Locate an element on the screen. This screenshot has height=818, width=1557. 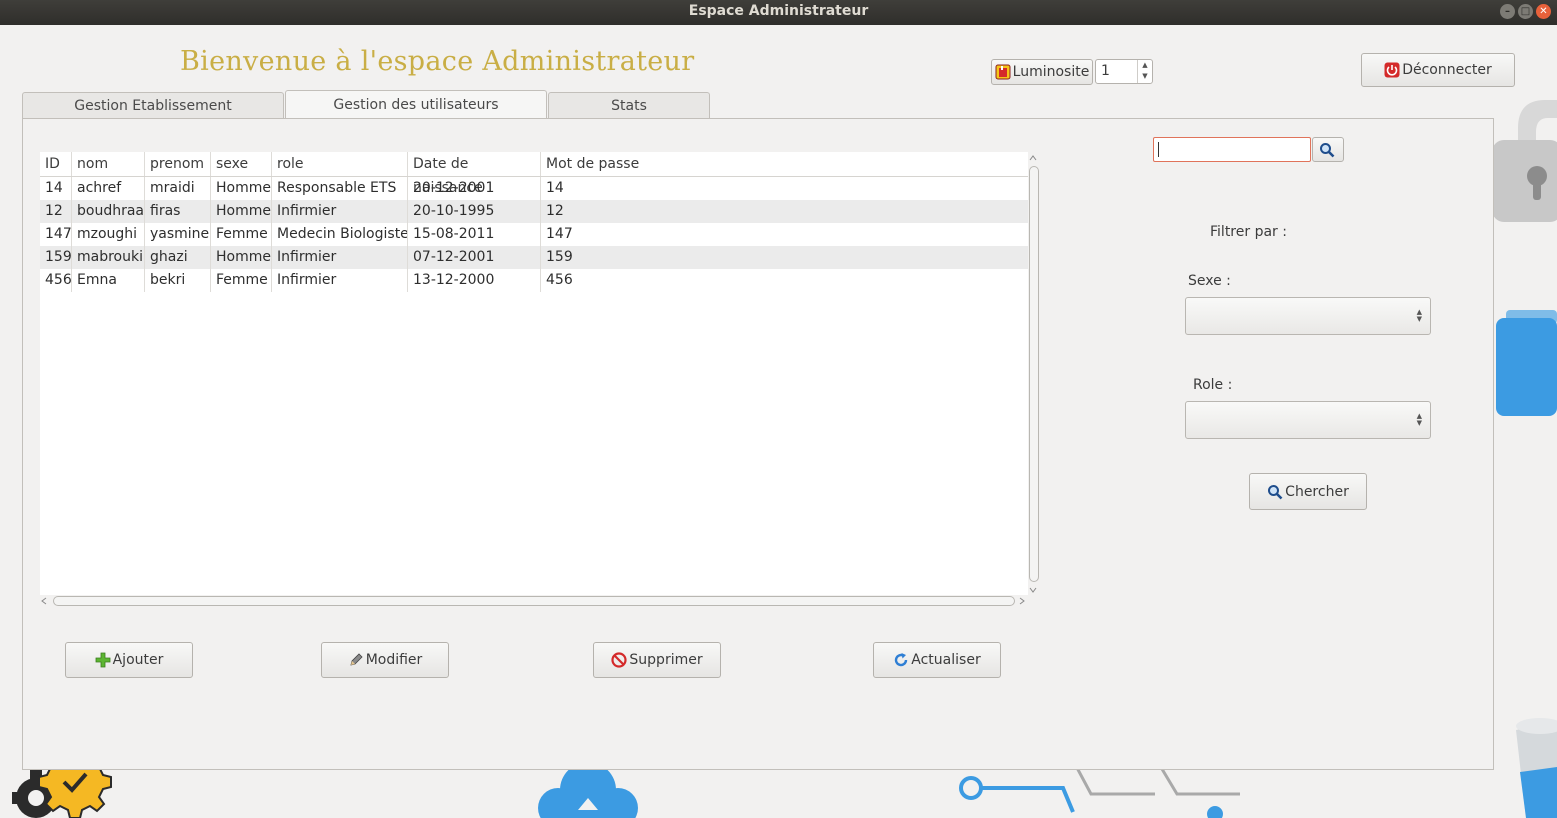
cell-id: 147 is located at coordinates (56, 234).